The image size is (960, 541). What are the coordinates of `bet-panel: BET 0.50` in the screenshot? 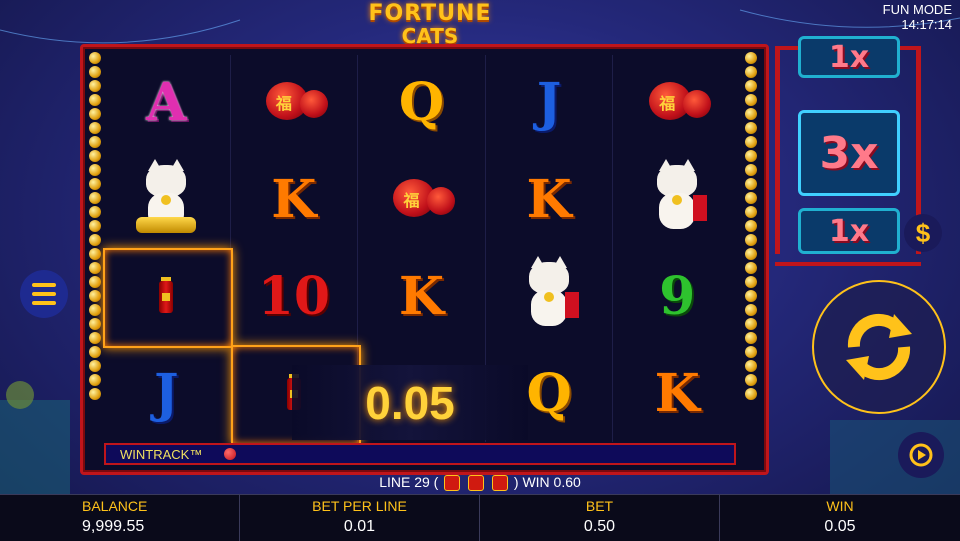 It's located at (600, 518).